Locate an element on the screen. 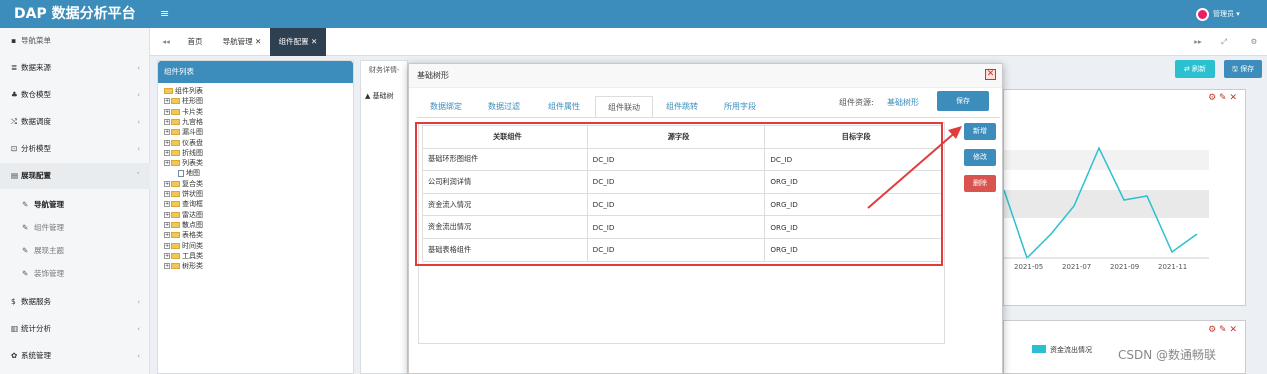  center-panel: 财务详情- ▲ 基础树 is located at coordinates (384, 217).